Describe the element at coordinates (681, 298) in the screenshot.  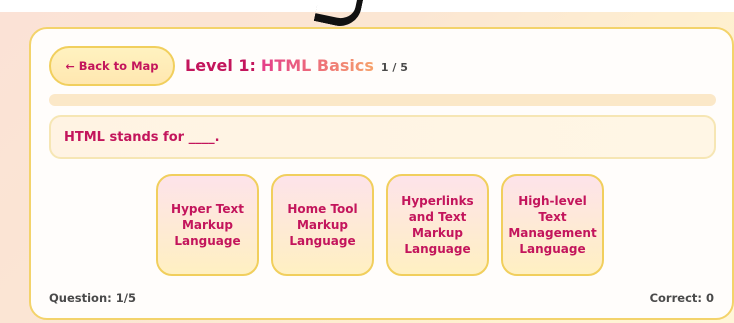
I see `correct-status: Correct: 0` at that location.